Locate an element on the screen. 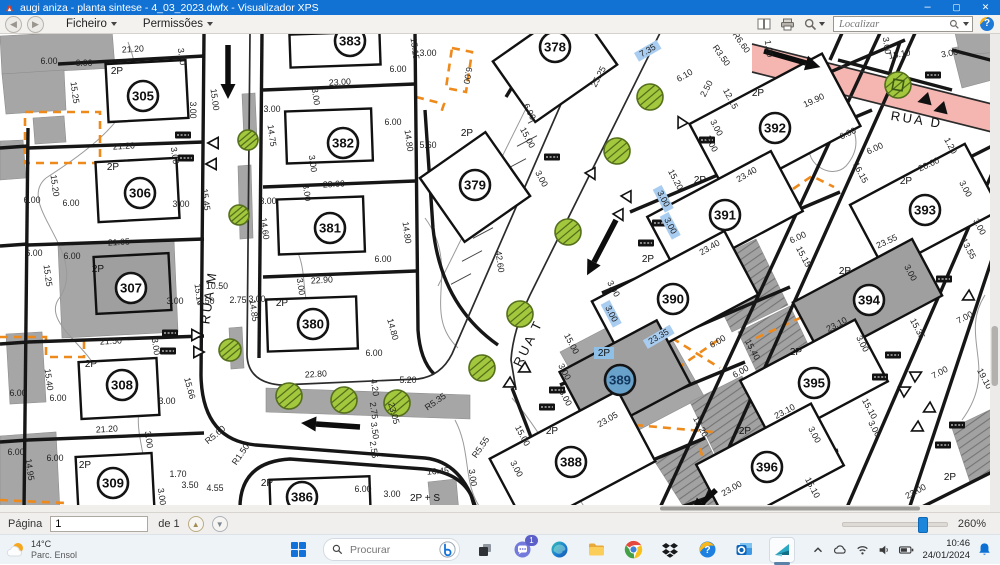 The height and width of the screenshot is (565, 1000). notifications-bell-icon is located at coordinates (984, 549).